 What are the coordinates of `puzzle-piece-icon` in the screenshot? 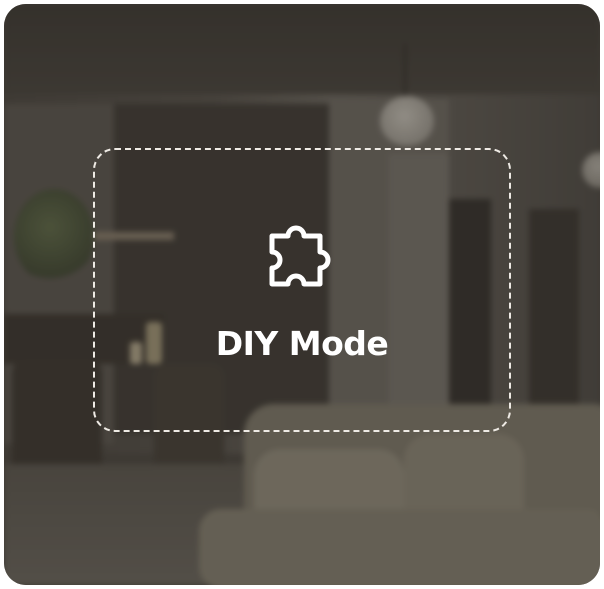 It's located at (300, 256).